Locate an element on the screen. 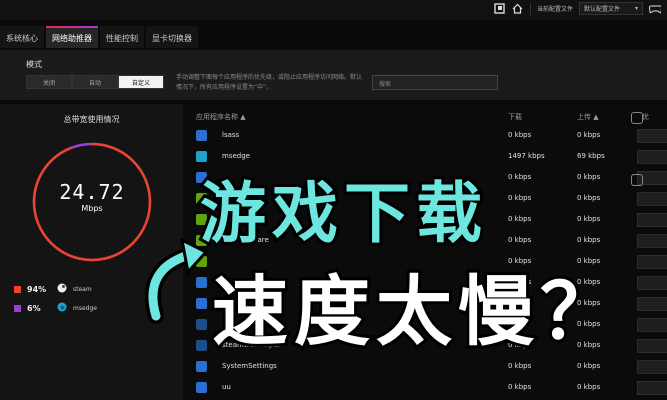 The width and height of the screenshot is (667, 400). mode-segmented-control: 关闭 自动 自定义 is located at coordinates (95, 82).